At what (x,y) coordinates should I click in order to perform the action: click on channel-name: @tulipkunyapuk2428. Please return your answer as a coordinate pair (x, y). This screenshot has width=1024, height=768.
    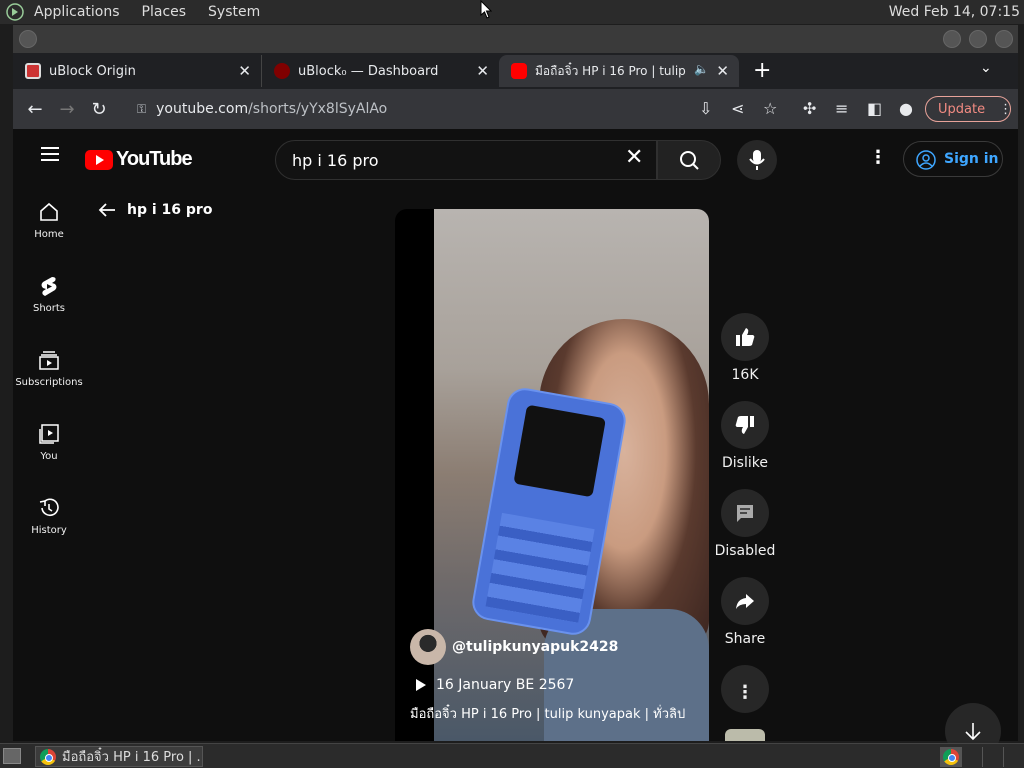
    Looking at the image, I should click on (535, 647).